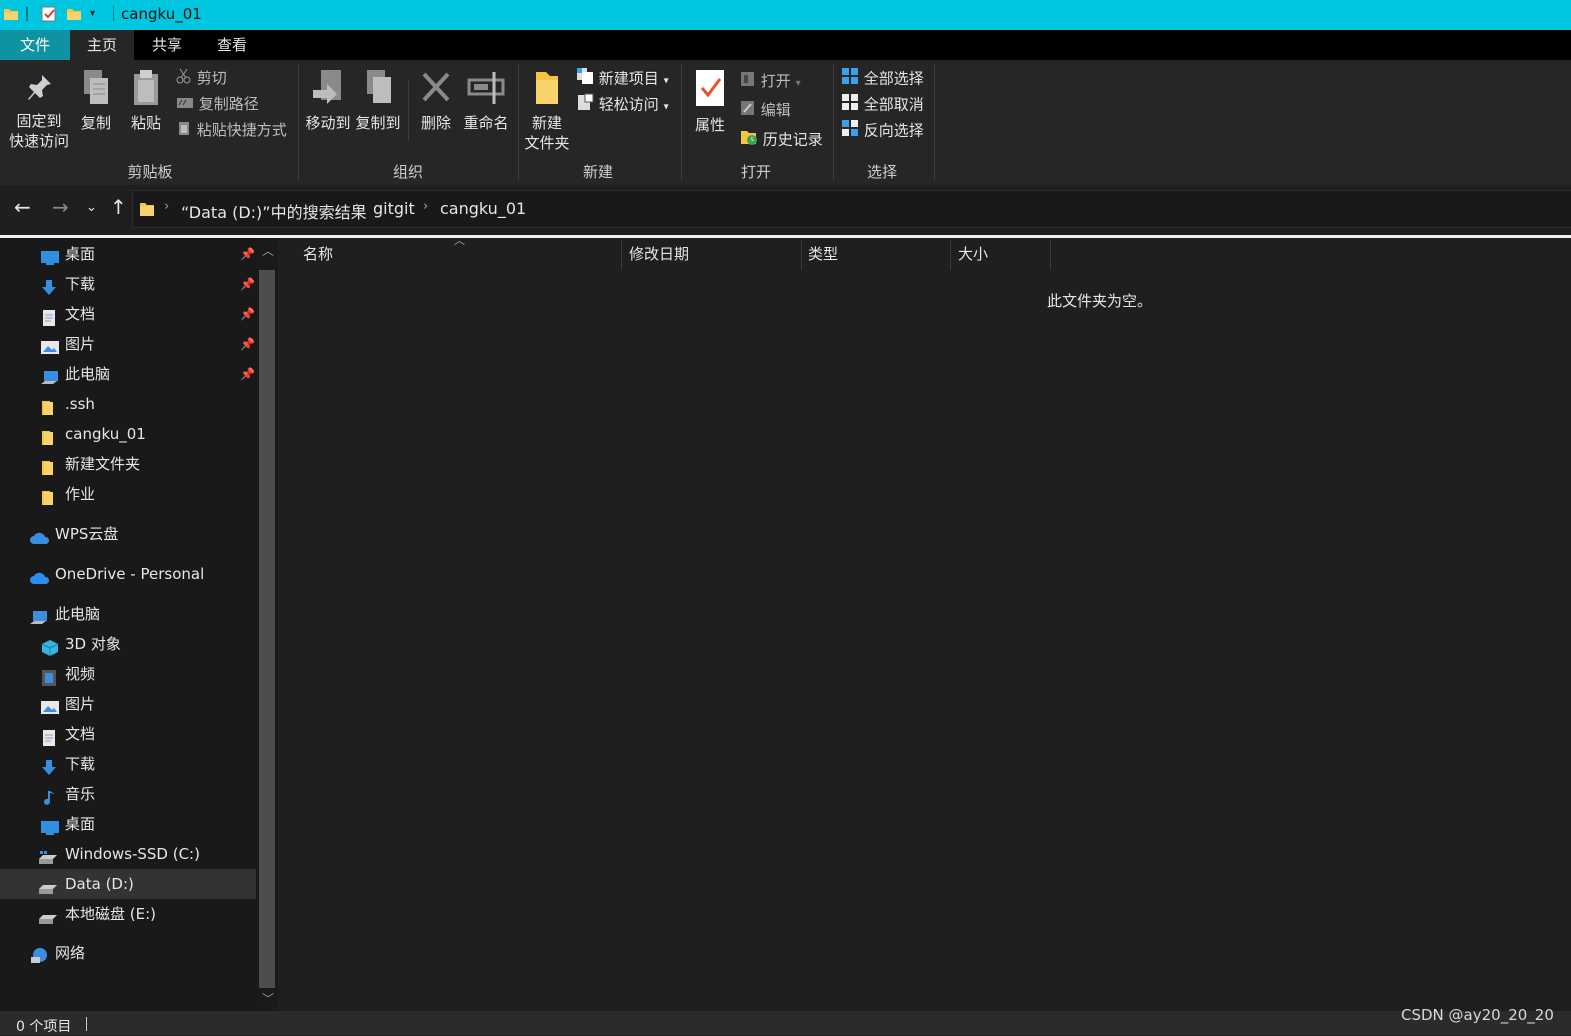  What do you see at coordinates (486, 100) in the screenshot?
I see `rename-button: 重命名` at bounding box center [486, 100].